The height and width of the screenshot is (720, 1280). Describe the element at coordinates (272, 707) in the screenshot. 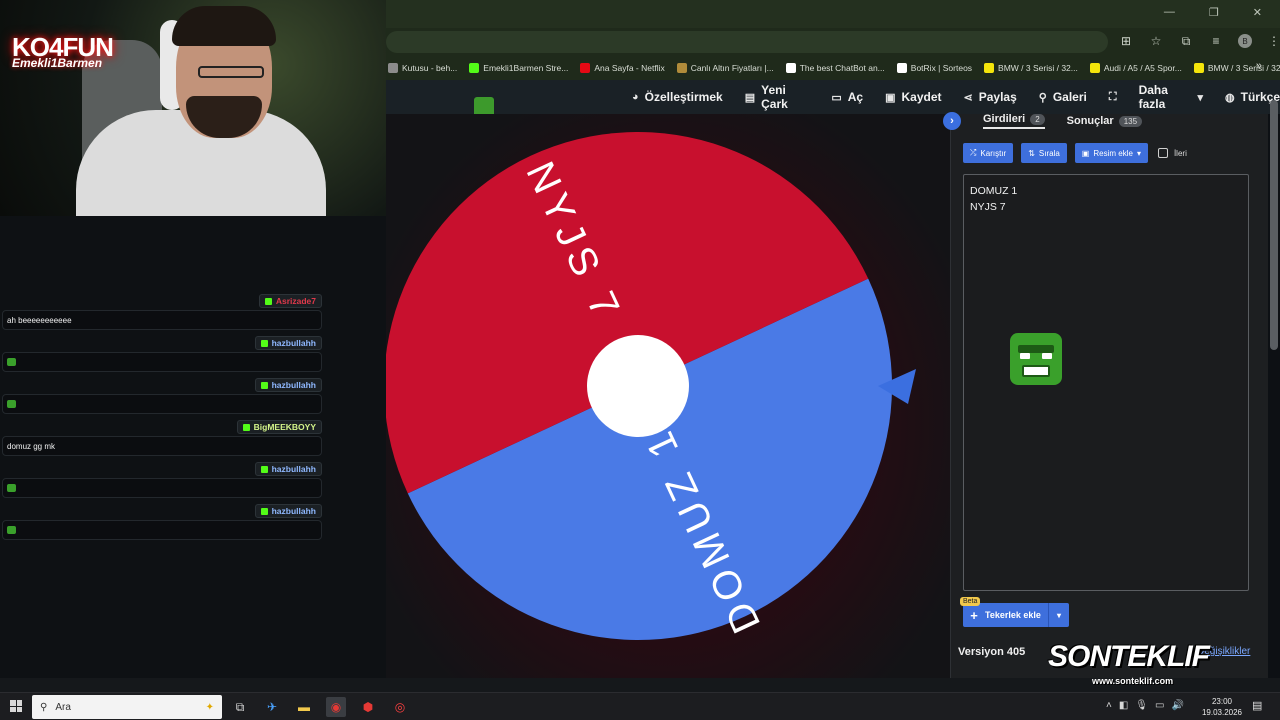

I see `app-icon: ✈` at that location.